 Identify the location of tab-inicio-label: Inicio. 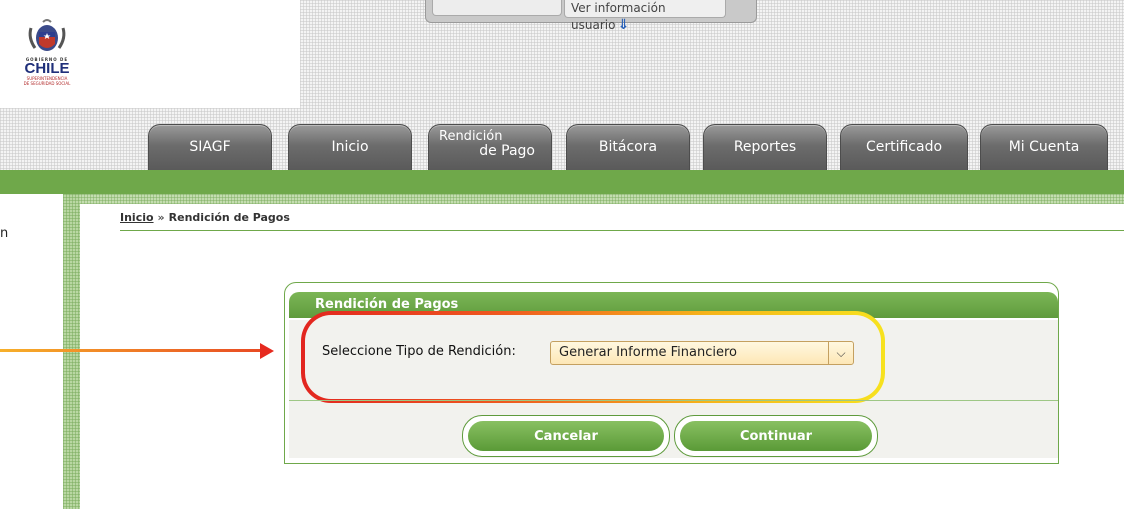
(350, 147).